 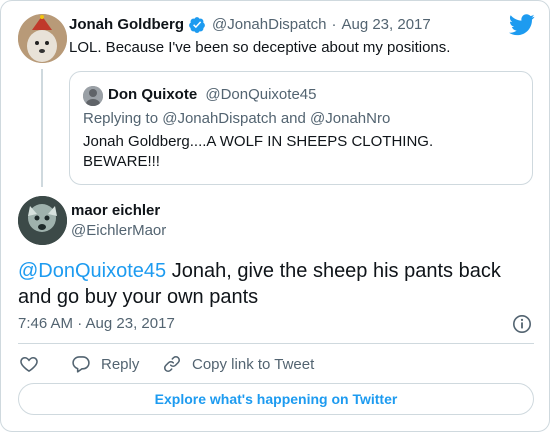 I want to click on info-icon, so click(x=522, y=324).